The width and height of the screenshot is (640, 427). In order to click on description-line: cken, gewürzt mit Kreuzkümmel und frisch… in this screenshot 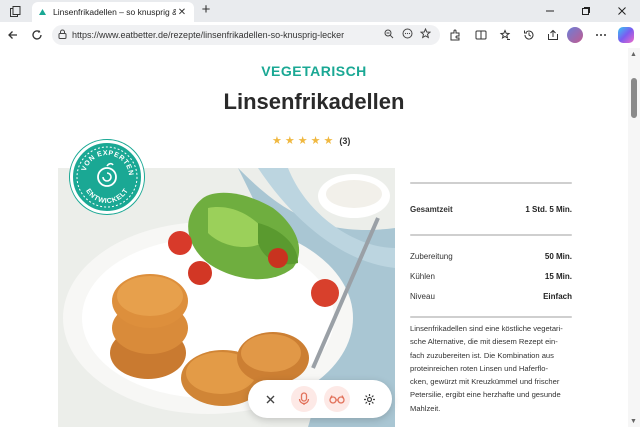, I will do `click(485, 382)`.